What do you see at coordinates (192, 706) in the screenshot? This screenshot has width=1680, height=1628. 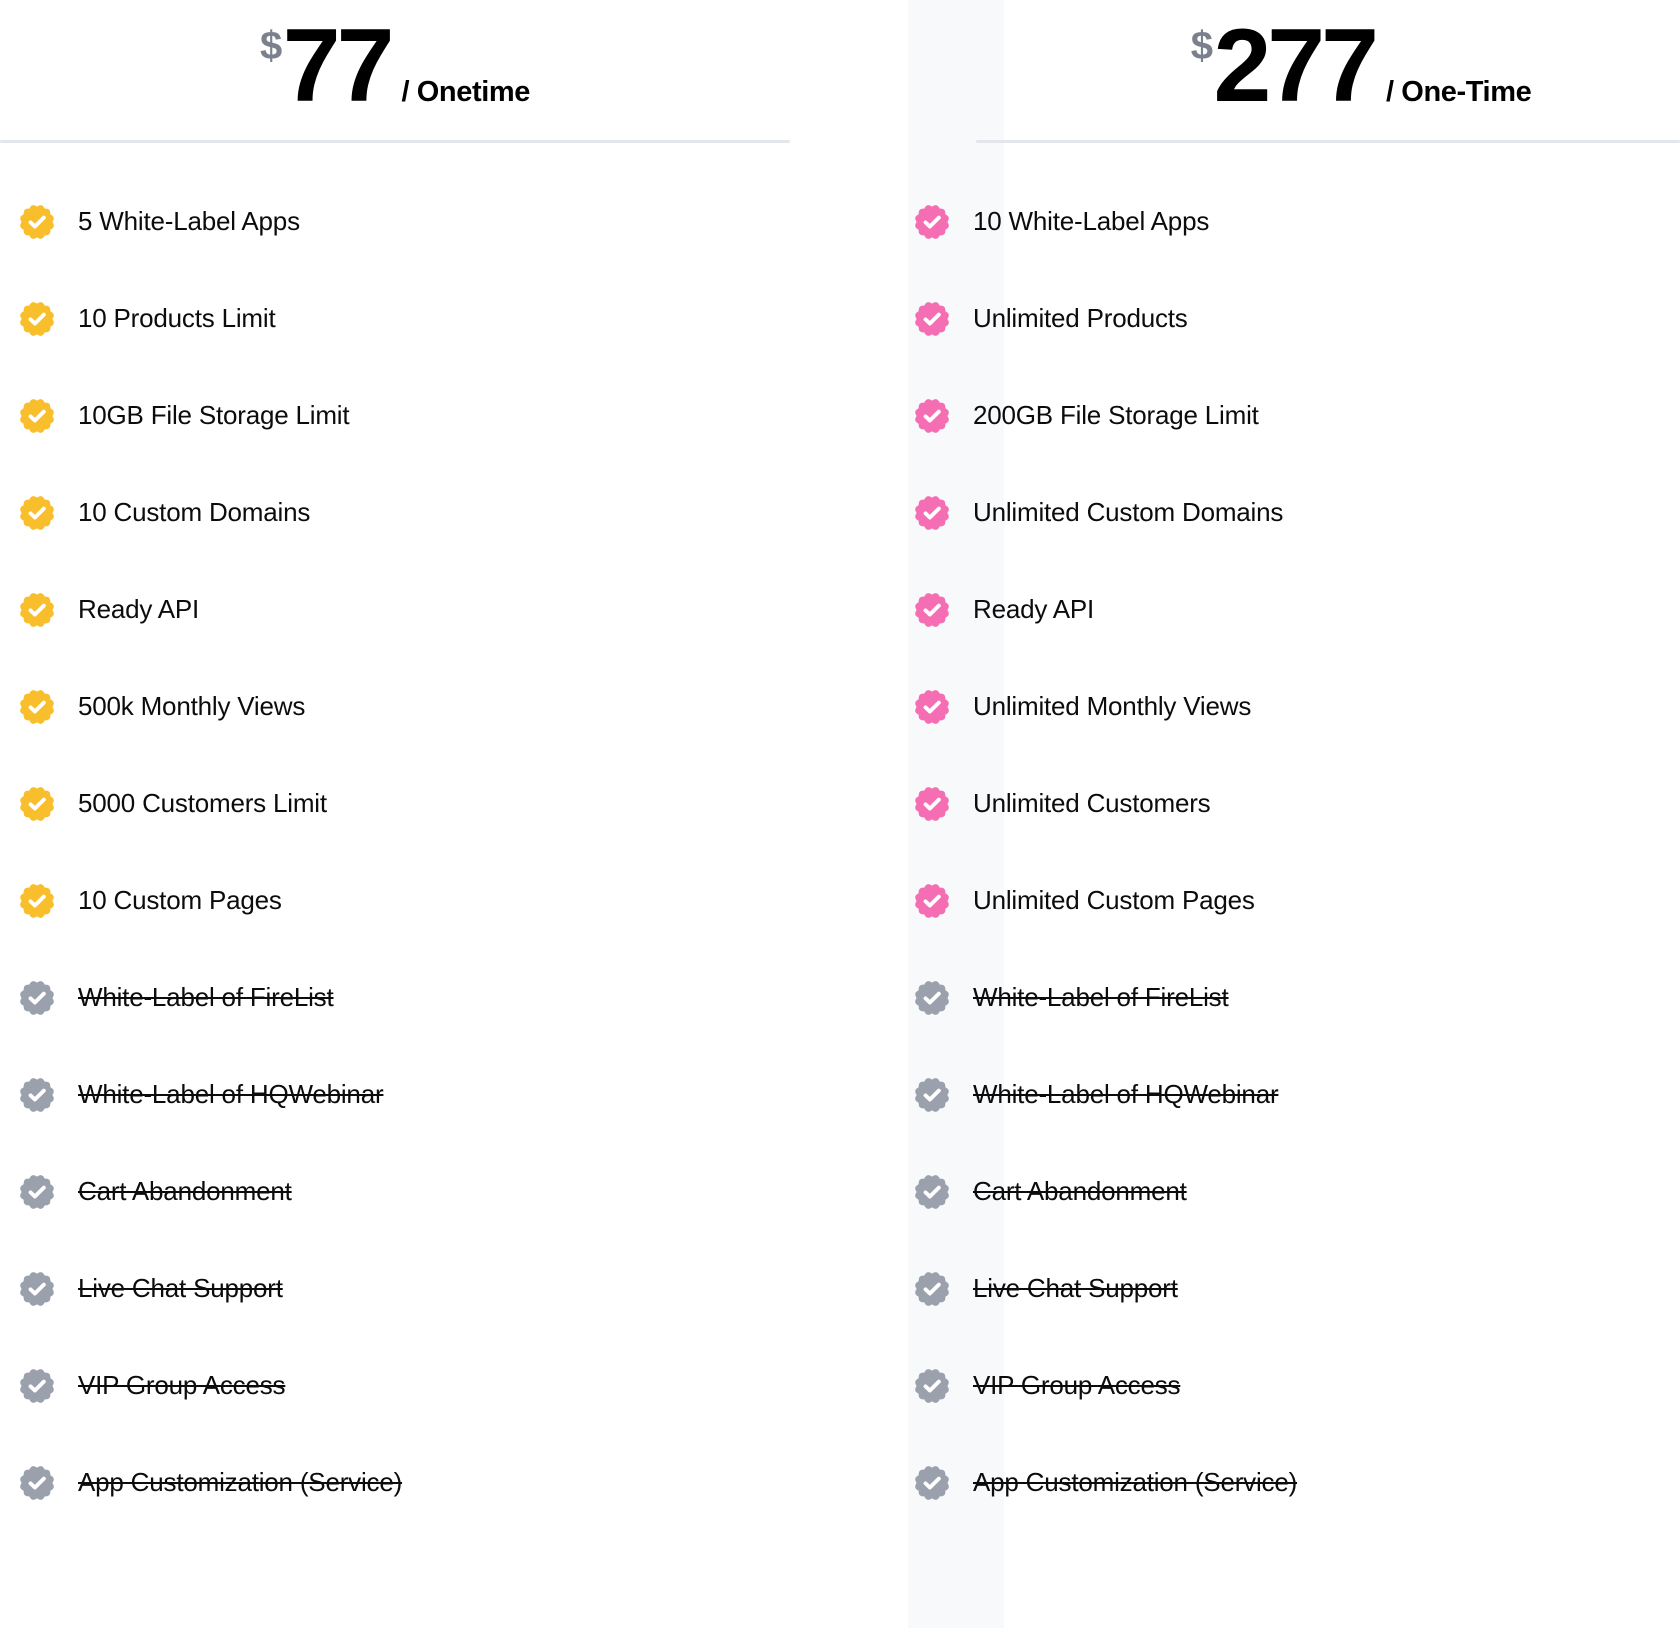 I see `feature-label: 500k Monthly Views` at bounding box center [192, 706].